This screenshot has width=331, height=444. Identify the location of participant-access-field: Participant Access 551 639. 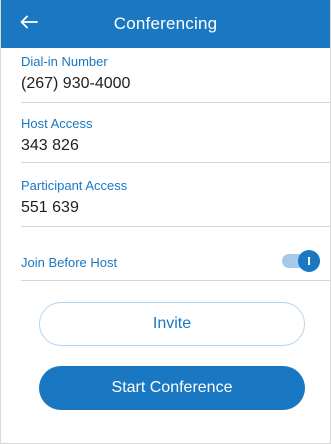
(175, 202).